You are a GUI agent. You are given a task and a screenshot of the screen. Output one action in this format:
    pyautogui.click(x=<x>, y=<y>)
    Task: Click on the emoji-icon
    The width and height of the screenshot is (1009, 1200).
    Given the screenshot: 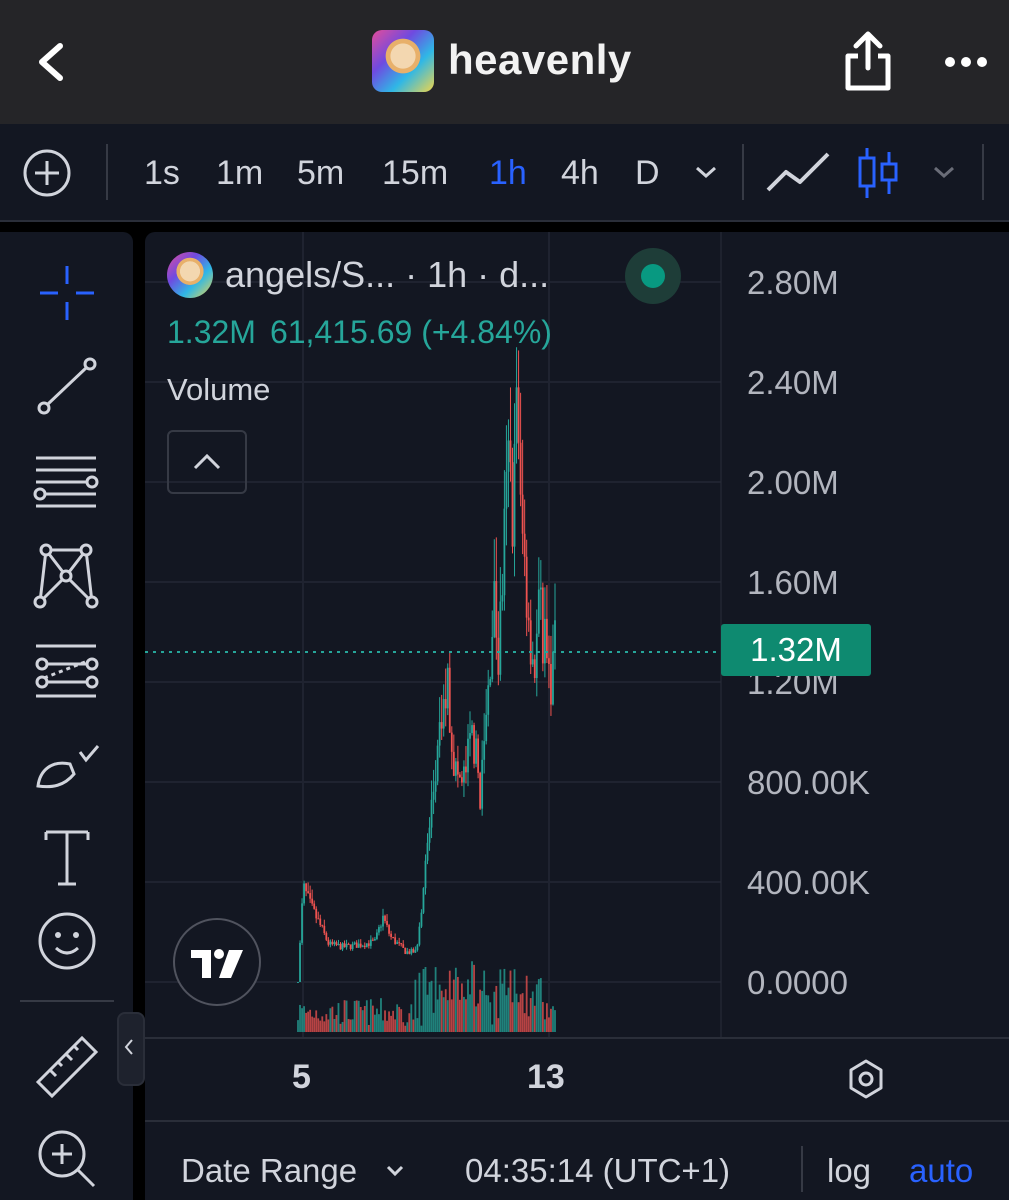 What is the action you would take?
    pyautogui.click(x=67, y=941)
    